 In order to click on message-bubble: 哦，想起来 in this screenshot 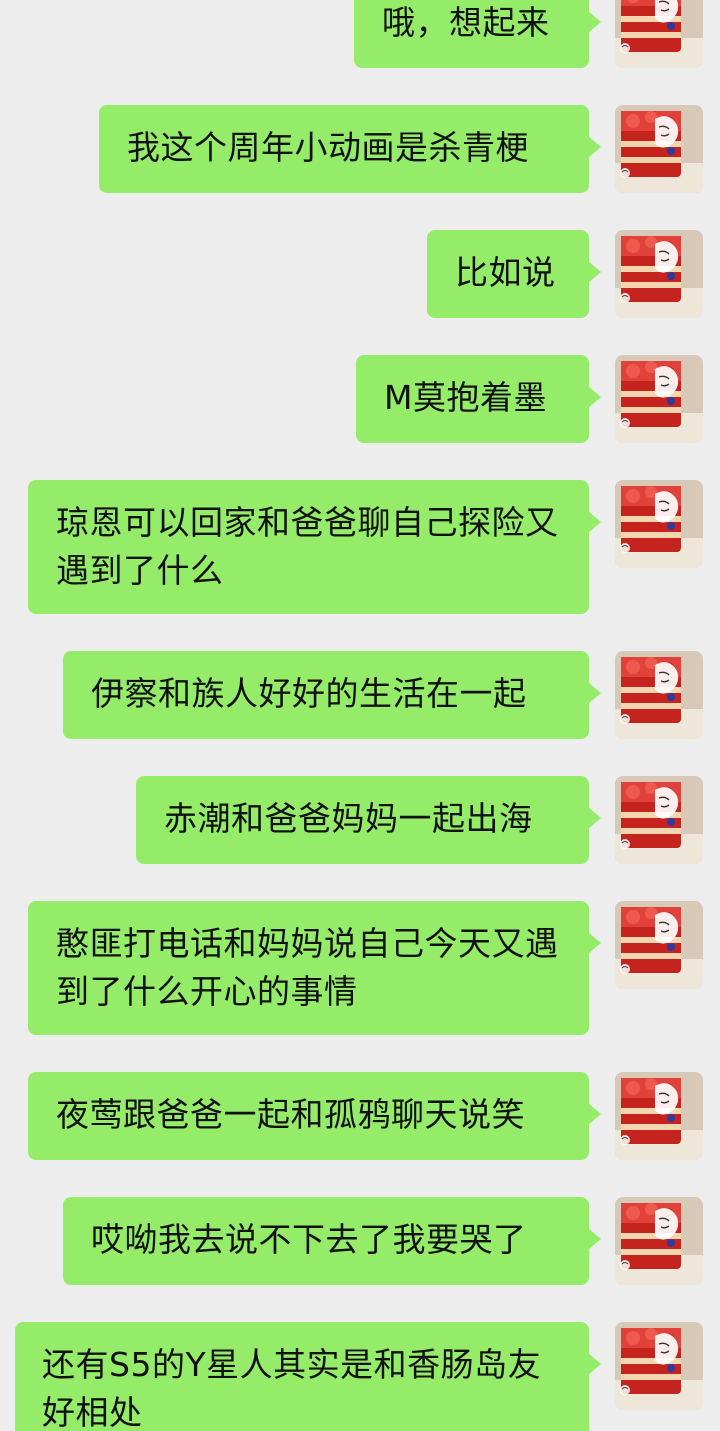, I will do `click(477, 34)`.